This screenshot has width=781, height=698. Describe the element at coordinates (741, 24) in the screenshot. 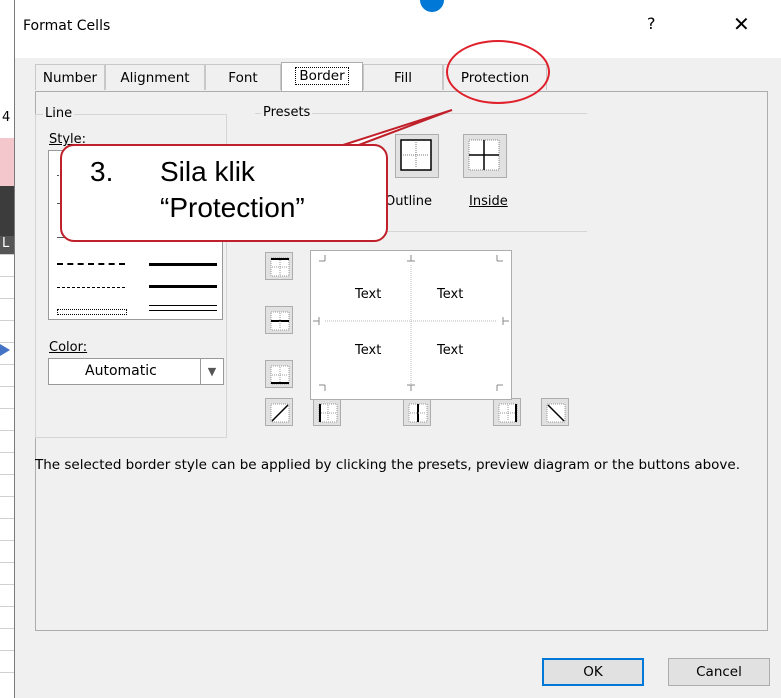

I see `close-button: ✕` at that location.